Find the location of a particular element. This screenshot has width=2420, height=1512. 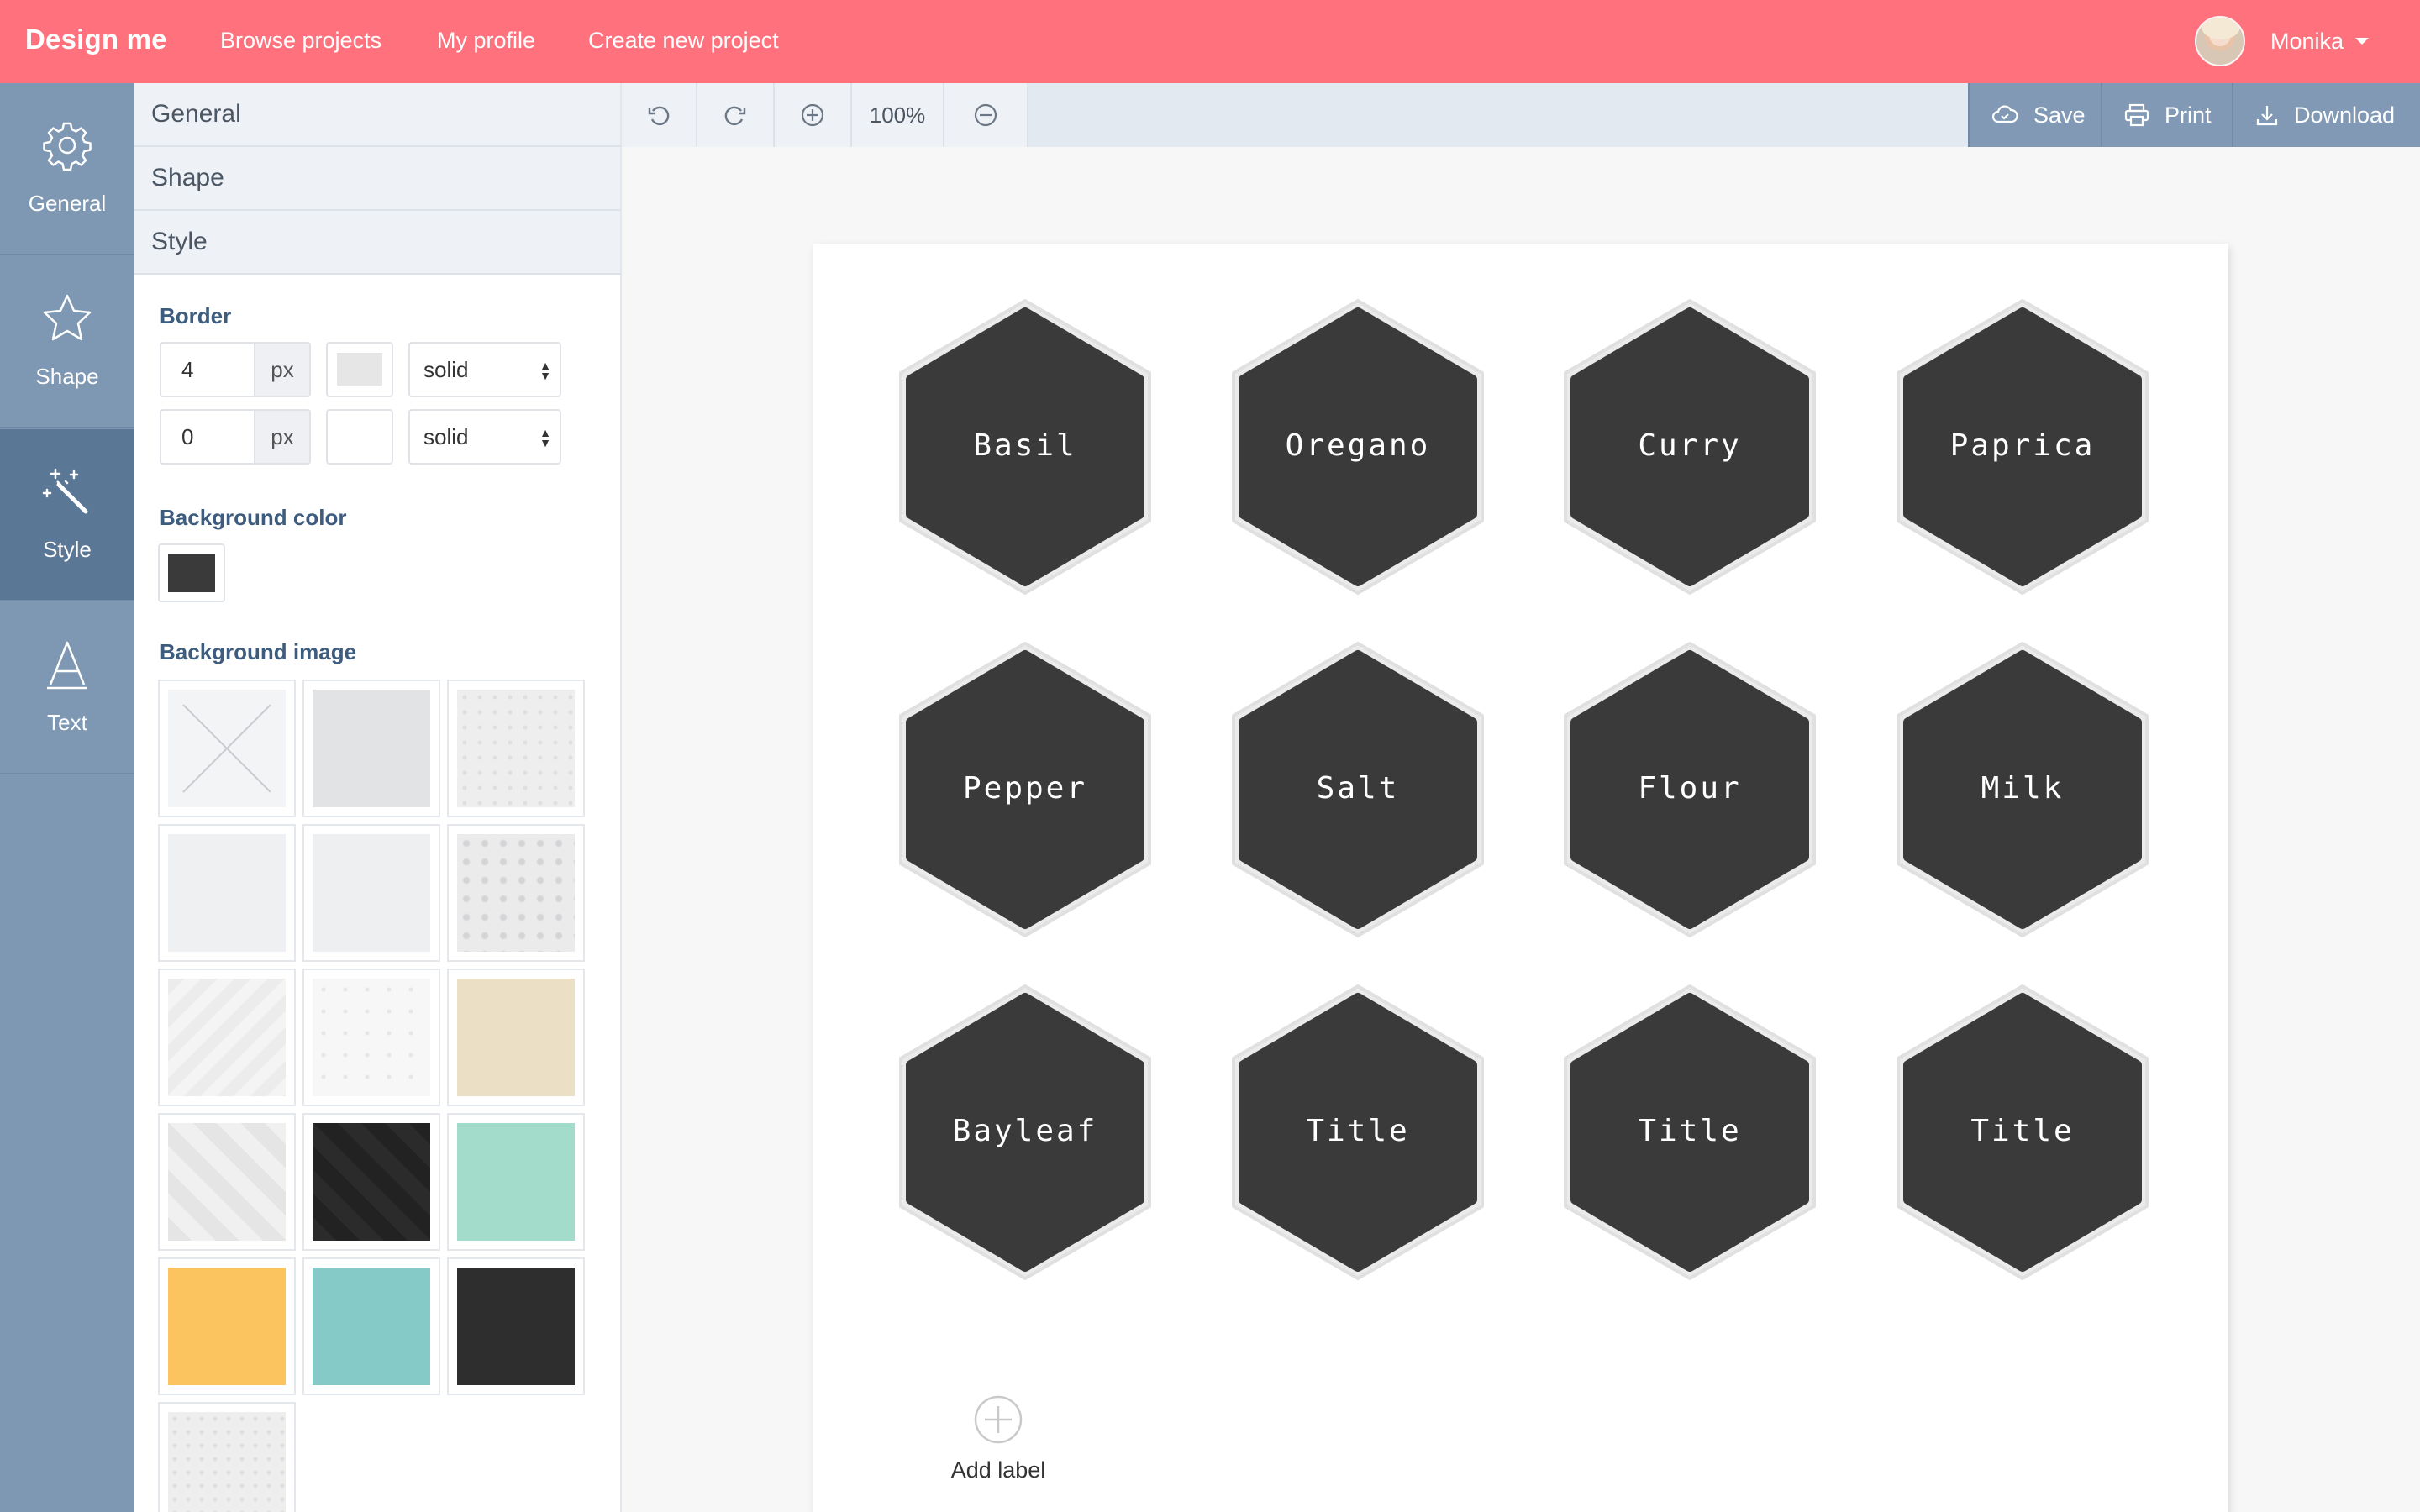

hex-label: Oregano is located at coordinates (1358, 447).